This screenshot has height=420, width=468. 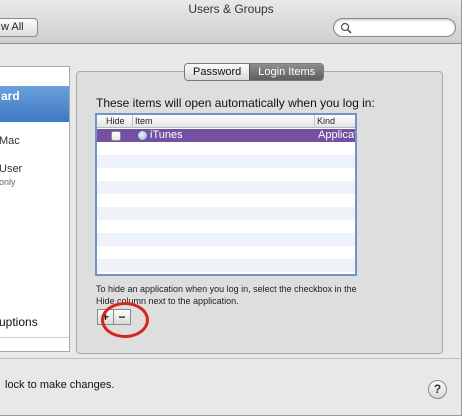 What do you see at coordinates (125, 320) in the screenshot?
I see `annotation-circle` at bounding box center [125, 320].